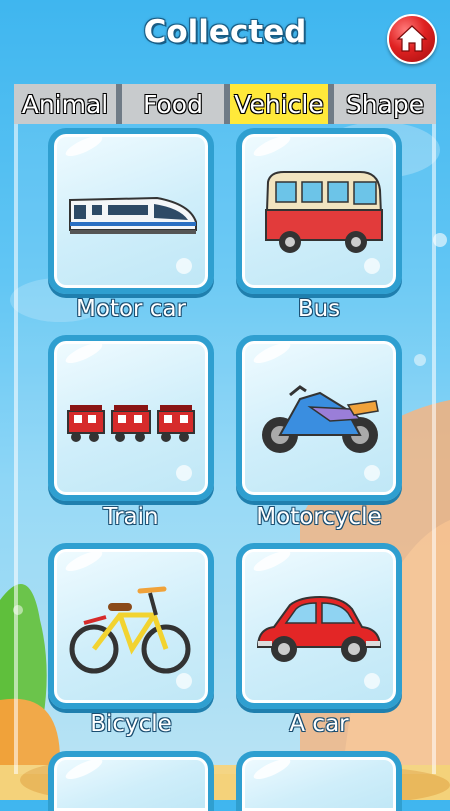 The width and height of the screenshot is (450, 811). Describe the element at coordinates (173, 104) in the screenshot. I see `tab-food: Food` at that location.